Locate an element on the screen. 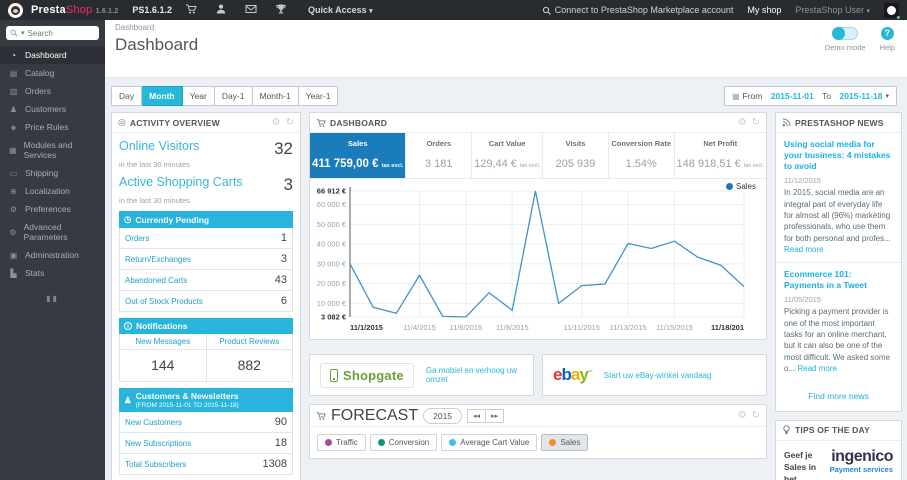 This screenshot has width=907, height=480. wrench-icon: ⚙ is located at coordinates (13, 209).